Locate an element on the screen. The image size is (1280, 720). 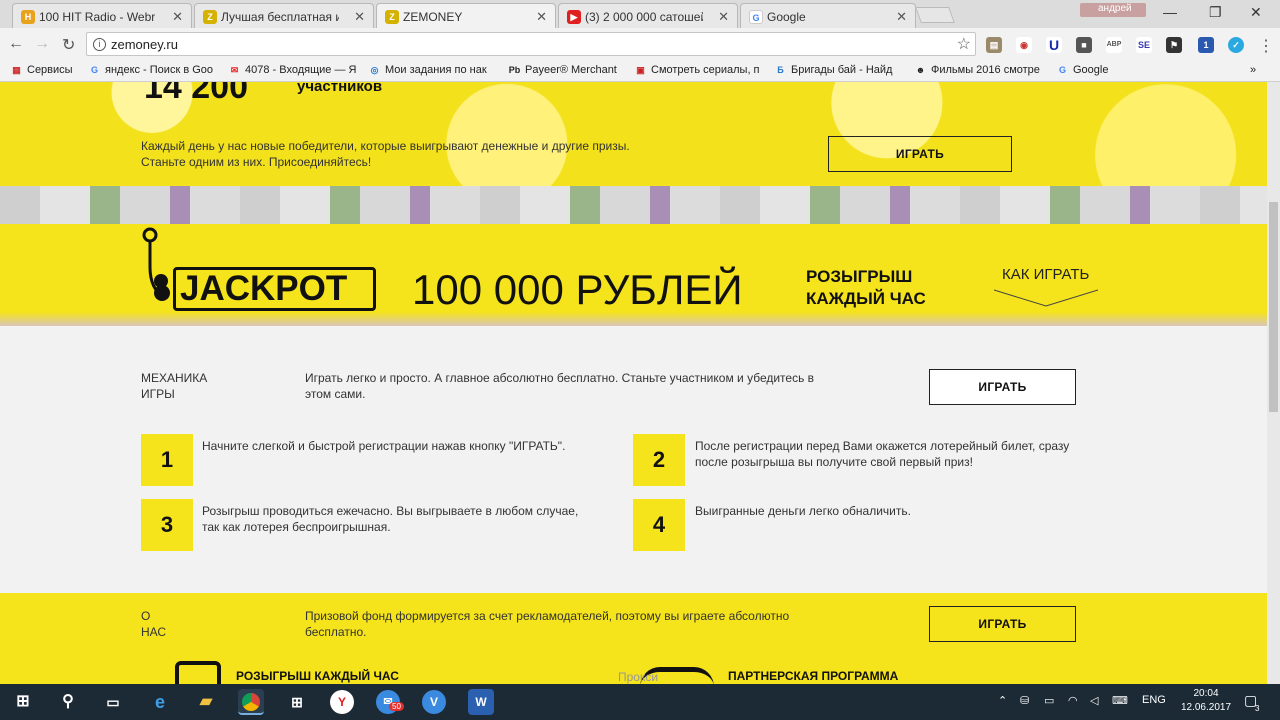
youtube-favicon-icon: ▶ is located at coordinates (574, 17).